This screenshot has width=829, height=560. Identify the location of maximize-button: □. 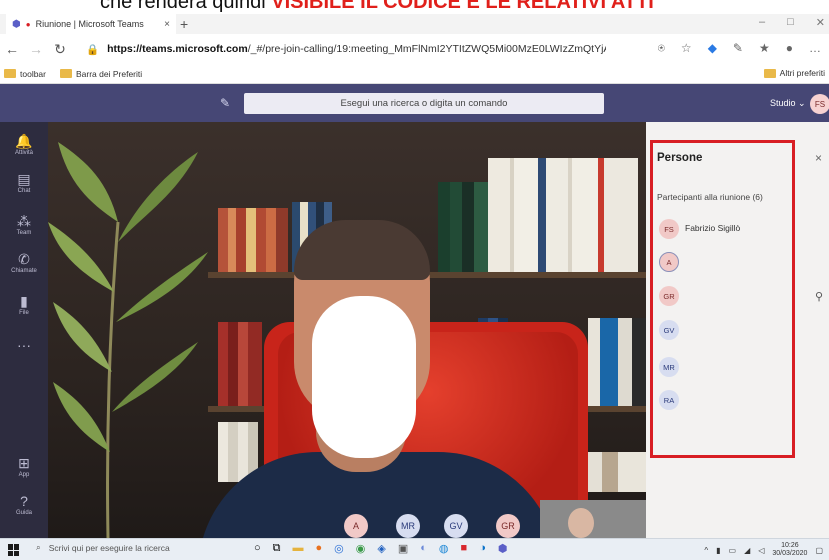
(790, 22).